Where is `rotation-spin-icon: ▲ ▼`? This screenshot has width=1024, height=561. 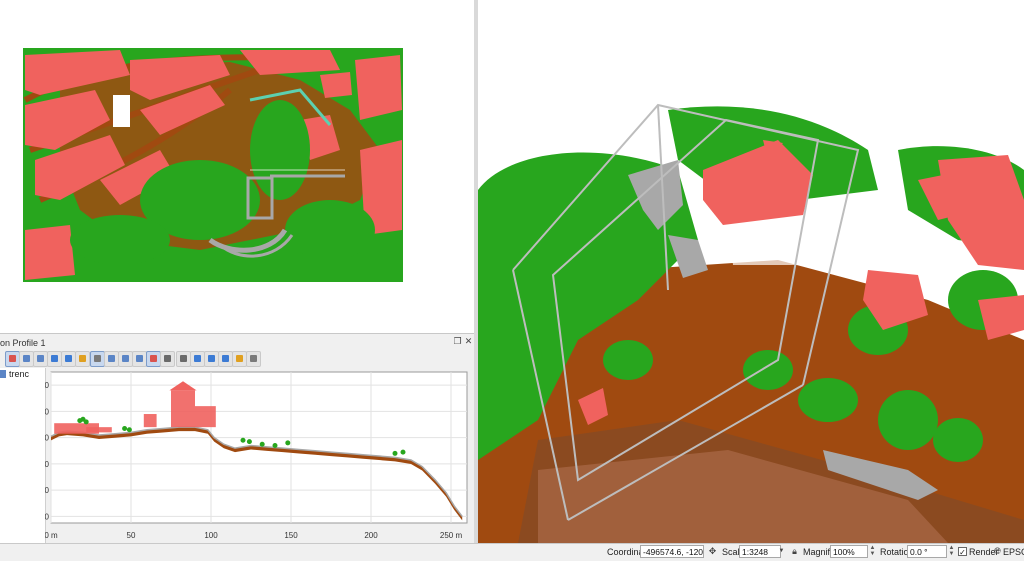
rotation-spin-icon: ▲ ▼ is located at coordinates (951, 551).